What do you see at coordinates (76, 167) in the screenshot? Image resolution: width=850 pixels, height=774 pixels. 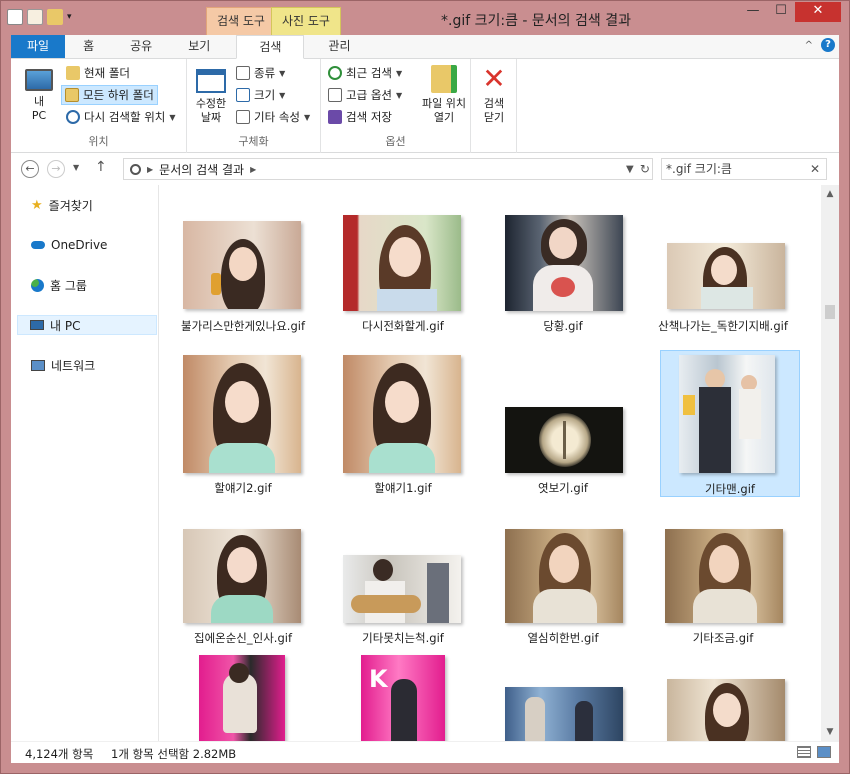 I see `recent-locations-icon: ▼` at bounding box center [76, 167].